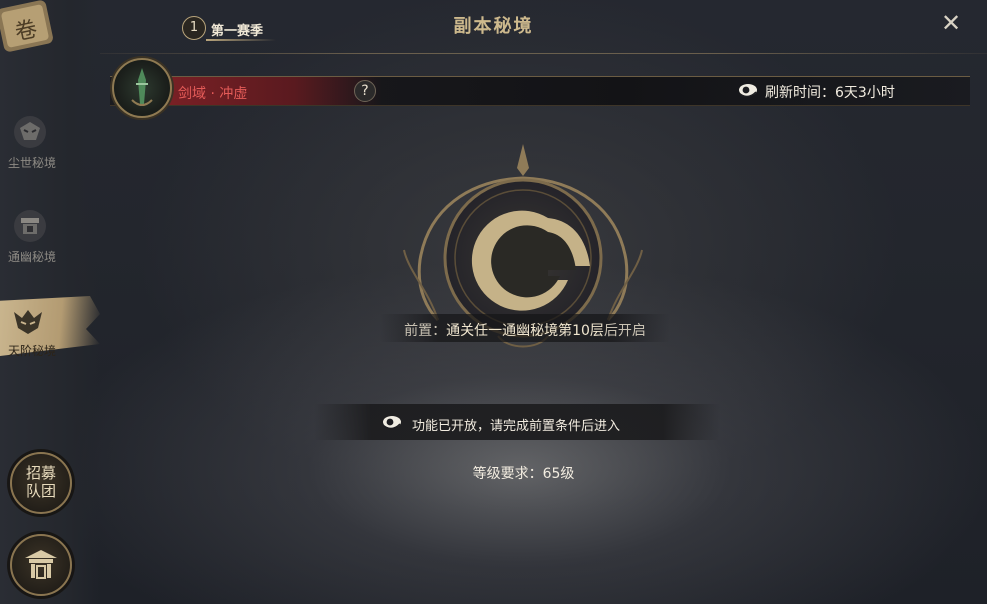 The height and width of the screenshot is (604, 987). Describe the element at coordinates (28, 322) in the screenshot. I see `demon-mask-icon` at that location.